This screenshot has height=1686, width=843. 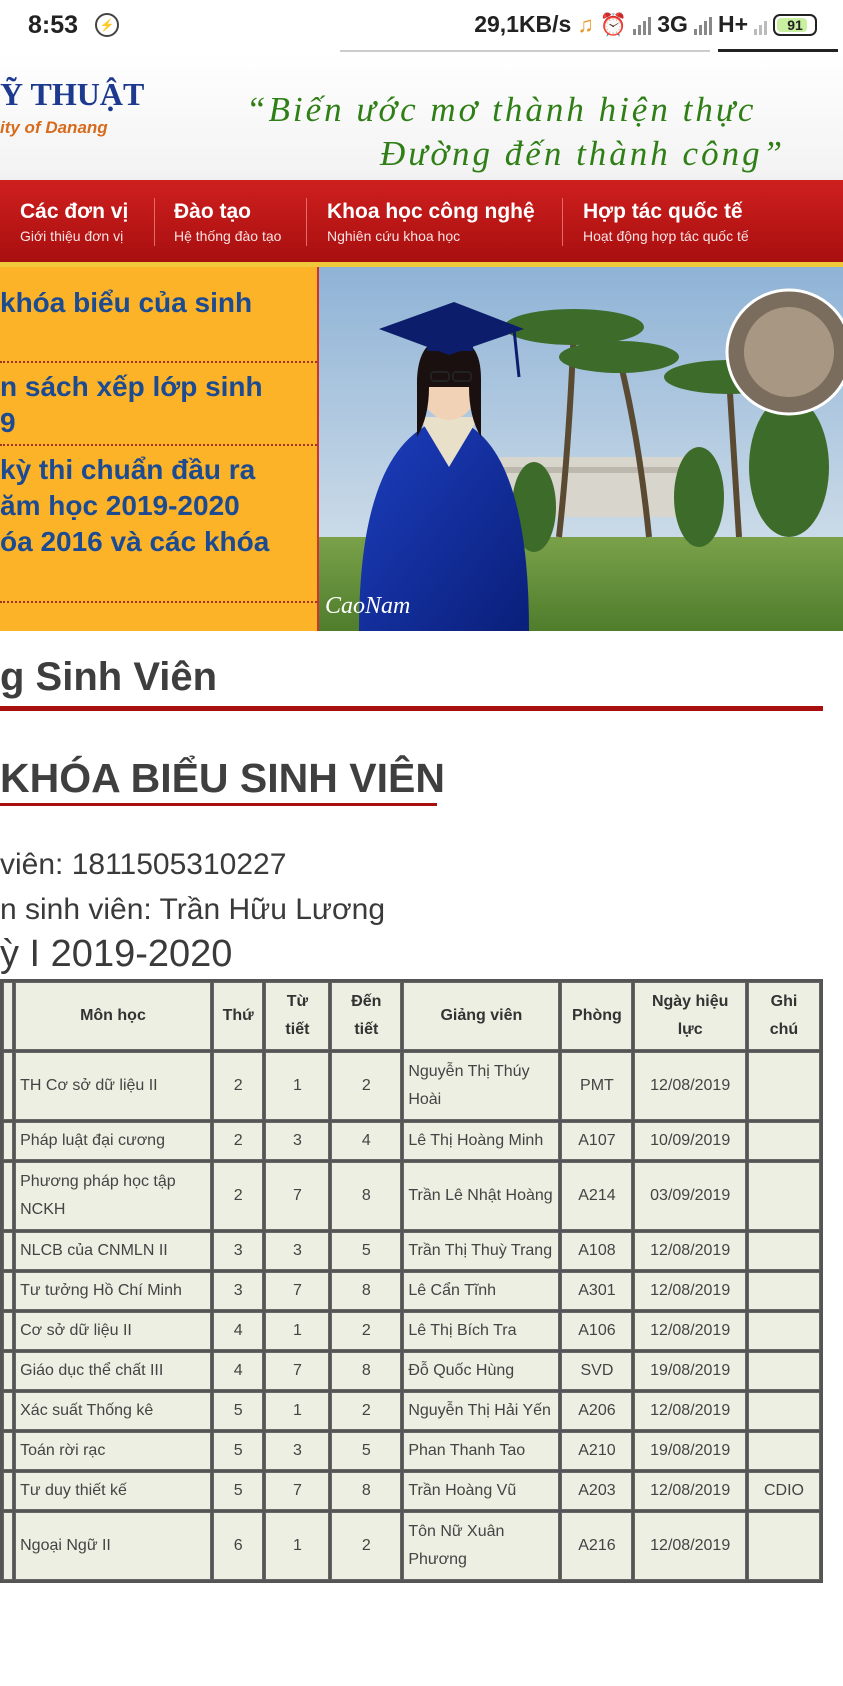 I want to click on cell-to: 5, so click(x=366, y=1251).